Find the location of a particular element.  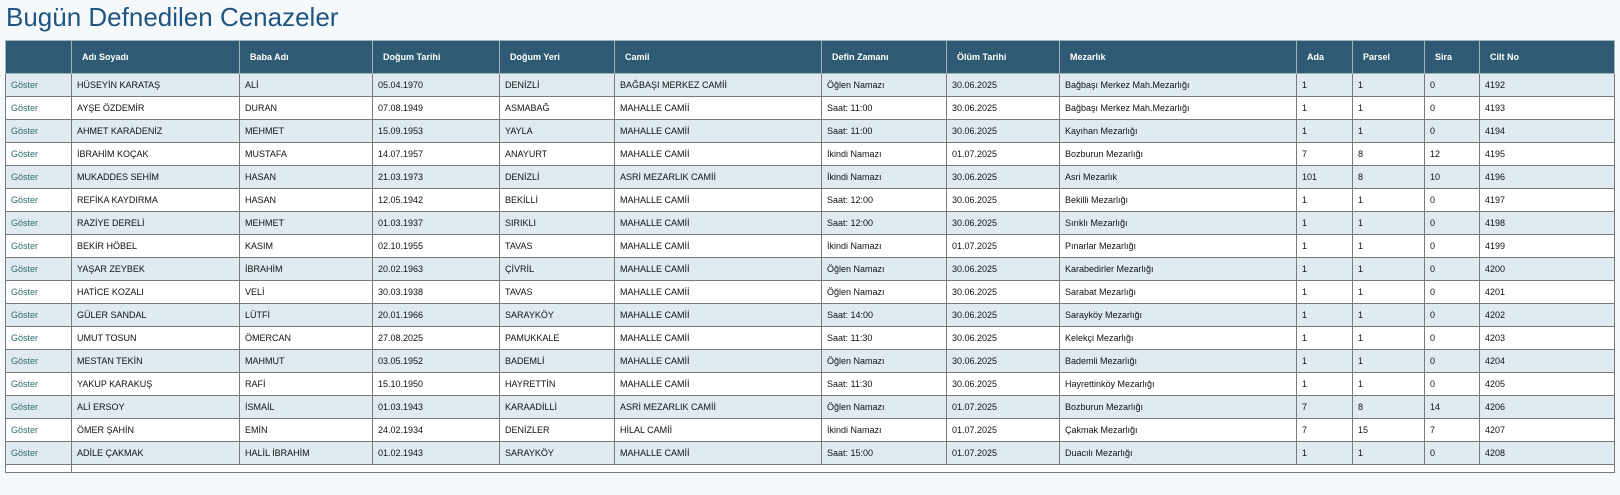

cell-birth-place: DENİZLİ is located at coordinates (557, 177).